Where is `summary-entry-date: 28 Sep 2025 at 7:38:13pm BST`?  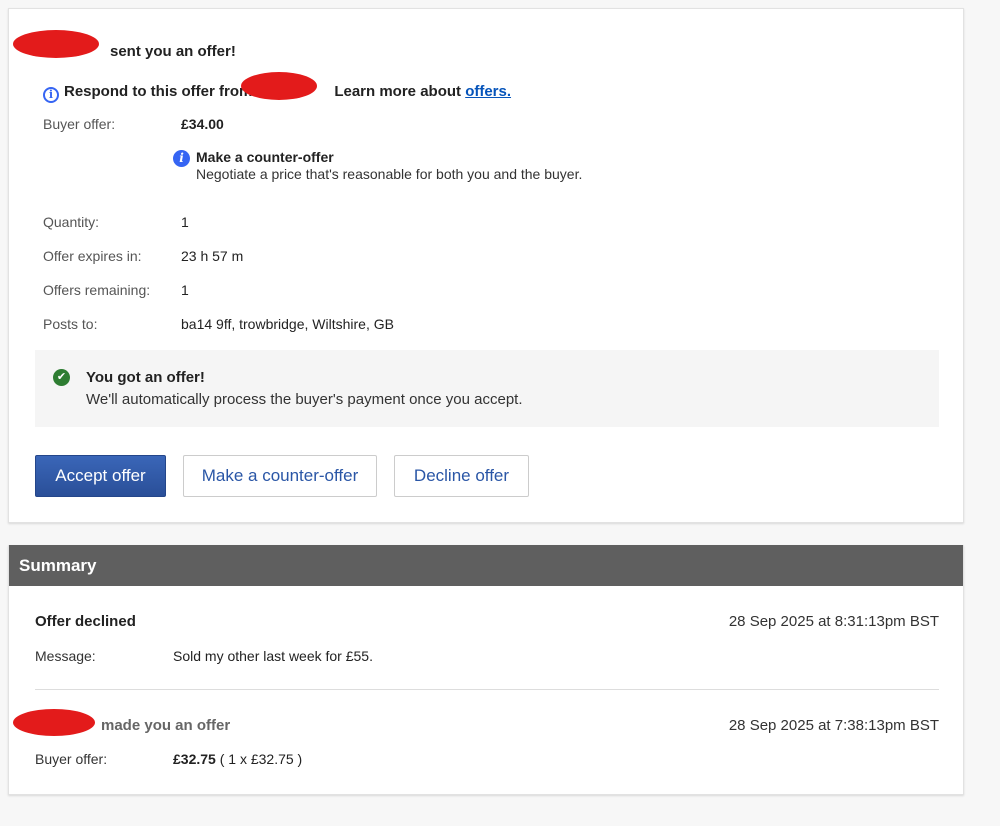
summary-entry-date: 28 Sep 2025 at 7:38:13pm BST is located at coordinates (833, 725).